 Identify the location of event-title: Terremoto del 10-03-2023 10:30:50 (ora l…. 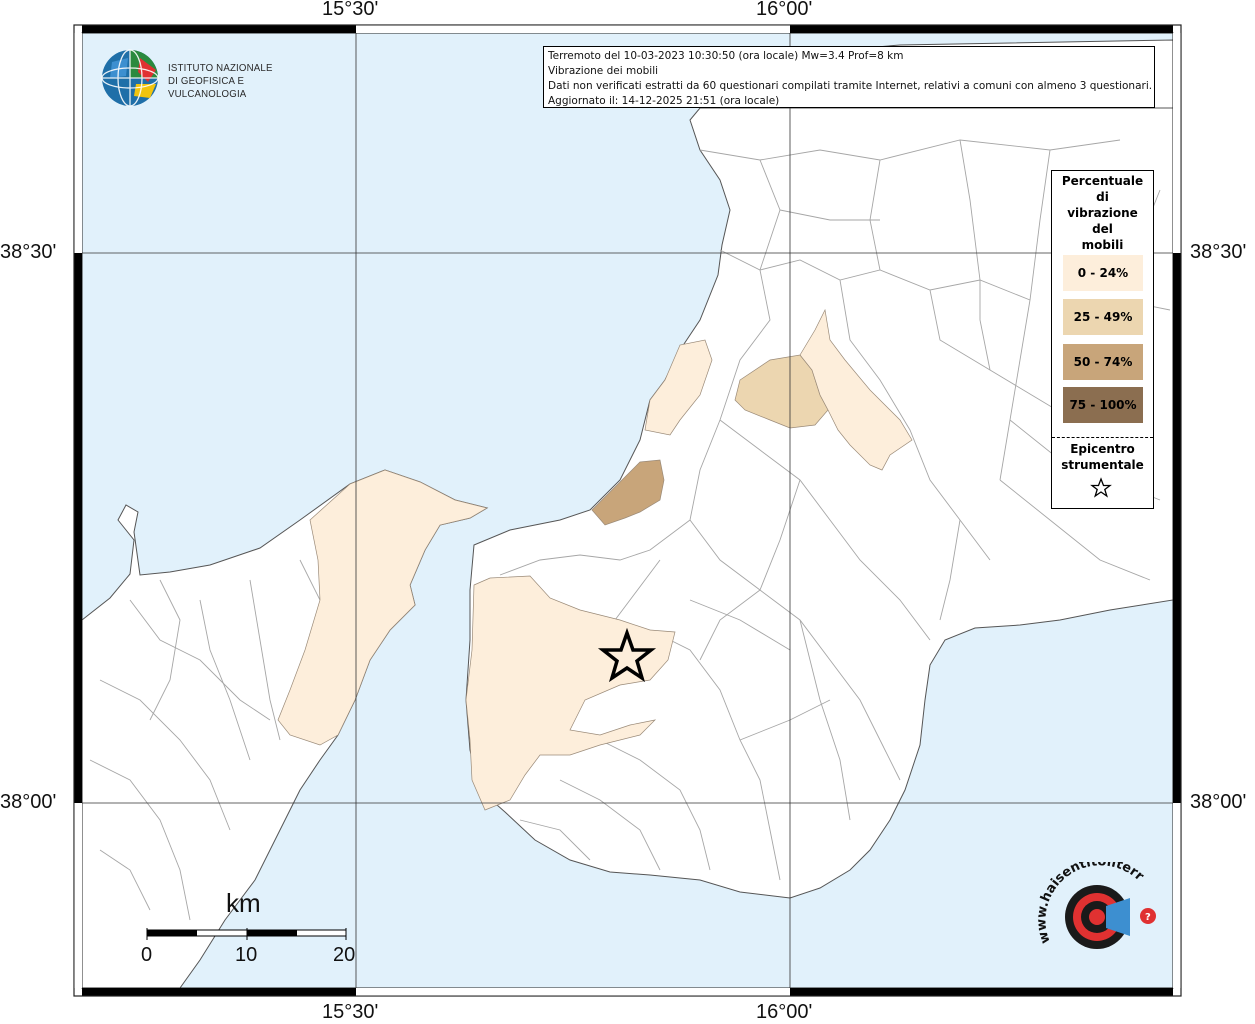
(726, 56).